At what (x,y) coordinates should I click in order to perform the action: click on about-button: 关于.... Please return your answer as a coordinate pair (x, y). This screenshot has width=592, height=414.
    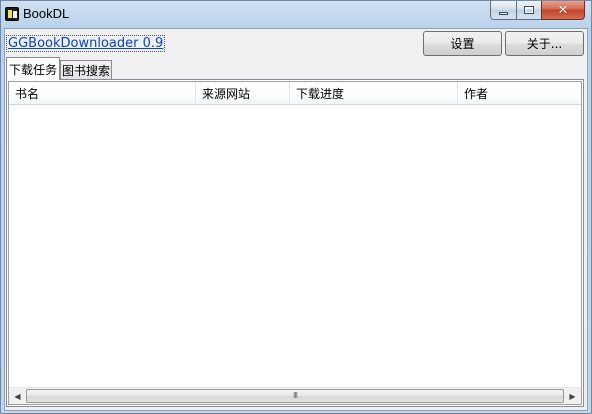
    Looking at the image, I should click on (544, 43).